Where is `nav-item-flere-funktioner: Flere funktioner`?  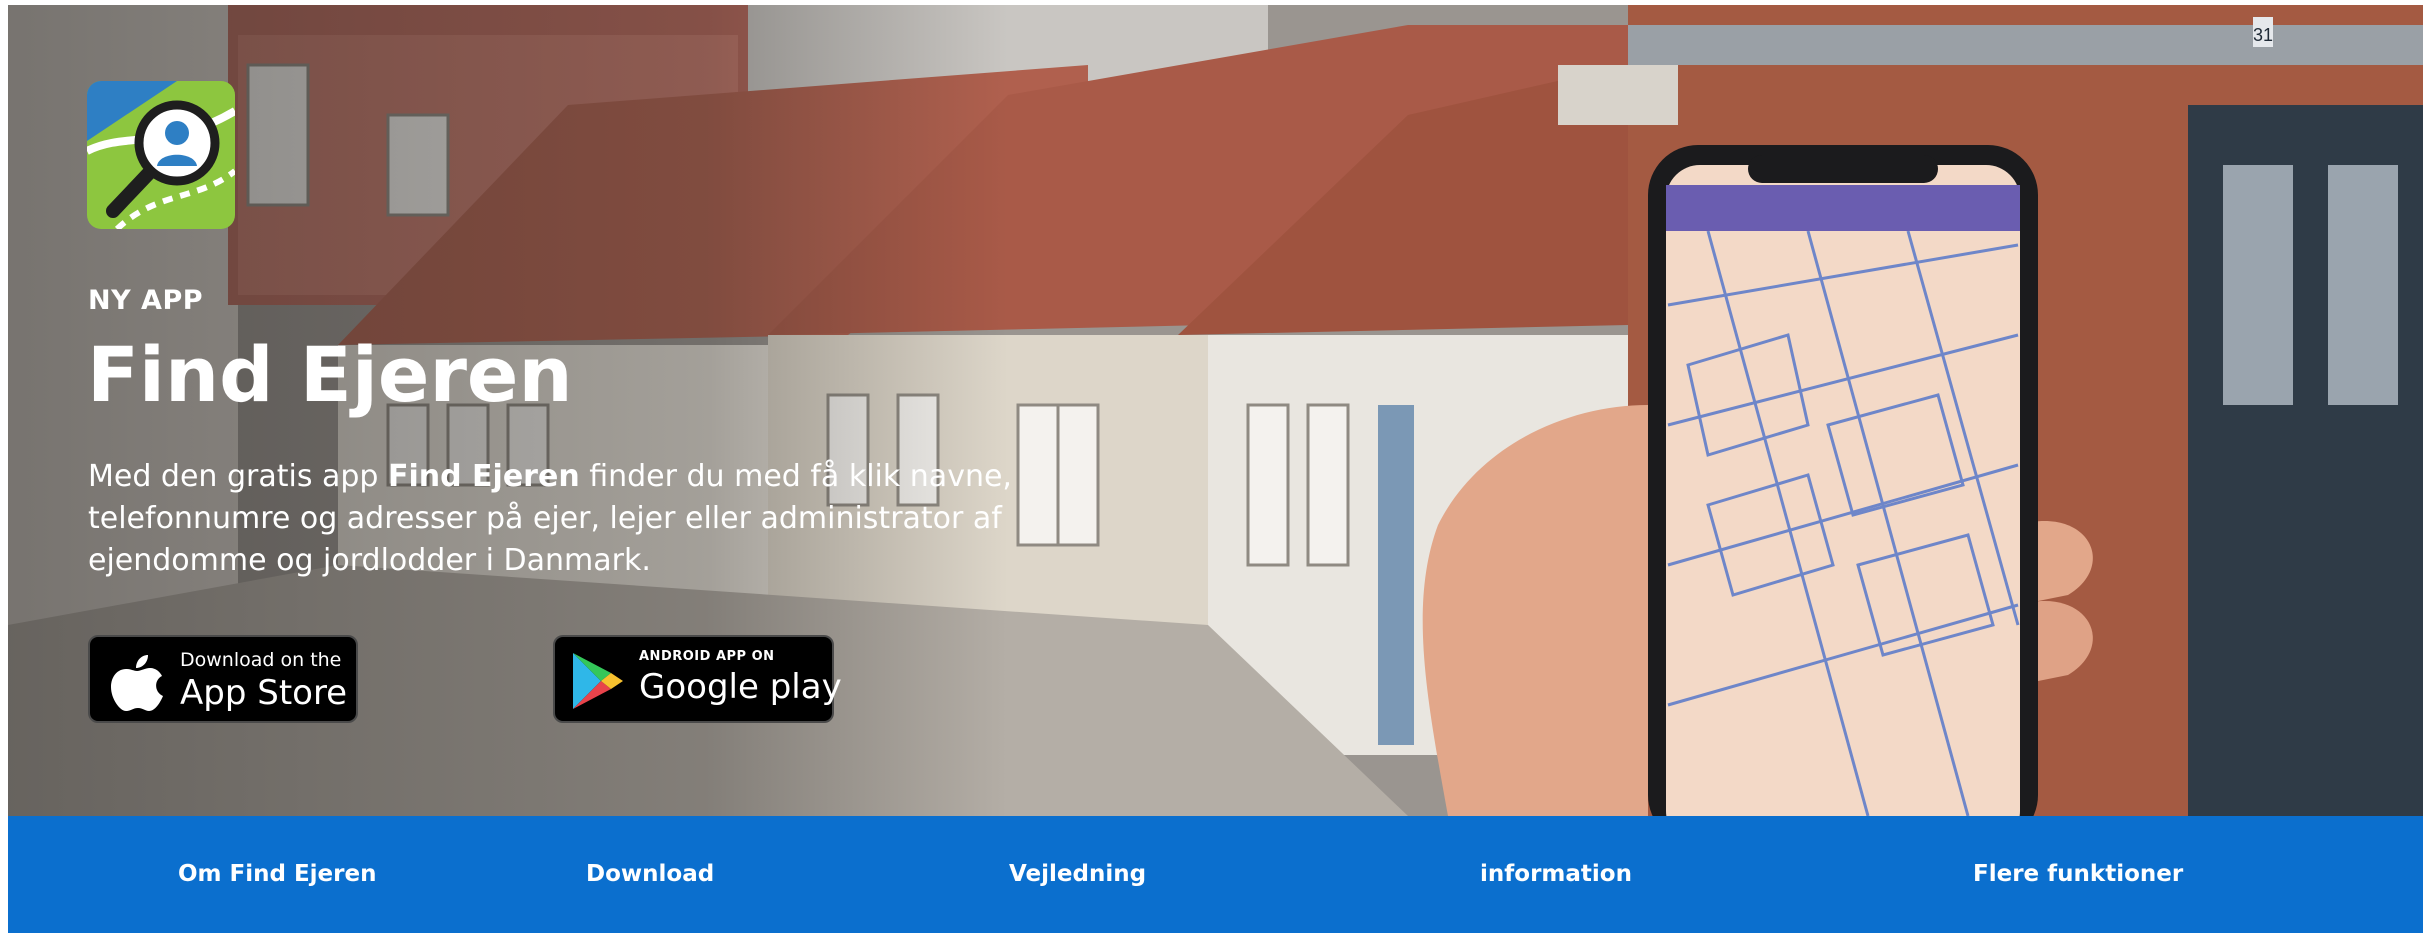
nav-item-flere-funktioner: Flere funktioner is located at coordinates (2078, 874).